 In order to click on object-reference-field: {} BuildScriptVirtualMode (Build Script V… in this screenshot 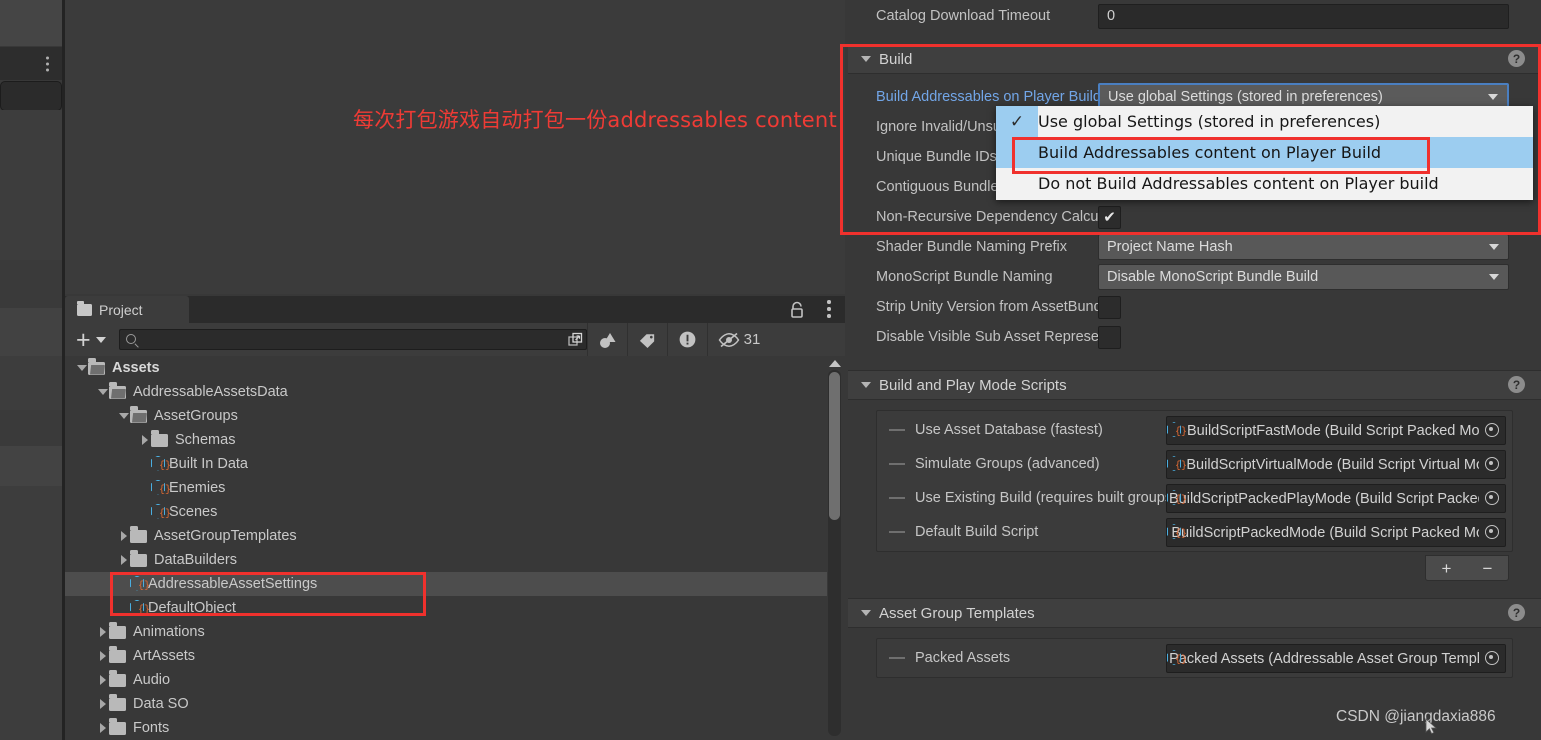, I will do `click(1336, 464)`.